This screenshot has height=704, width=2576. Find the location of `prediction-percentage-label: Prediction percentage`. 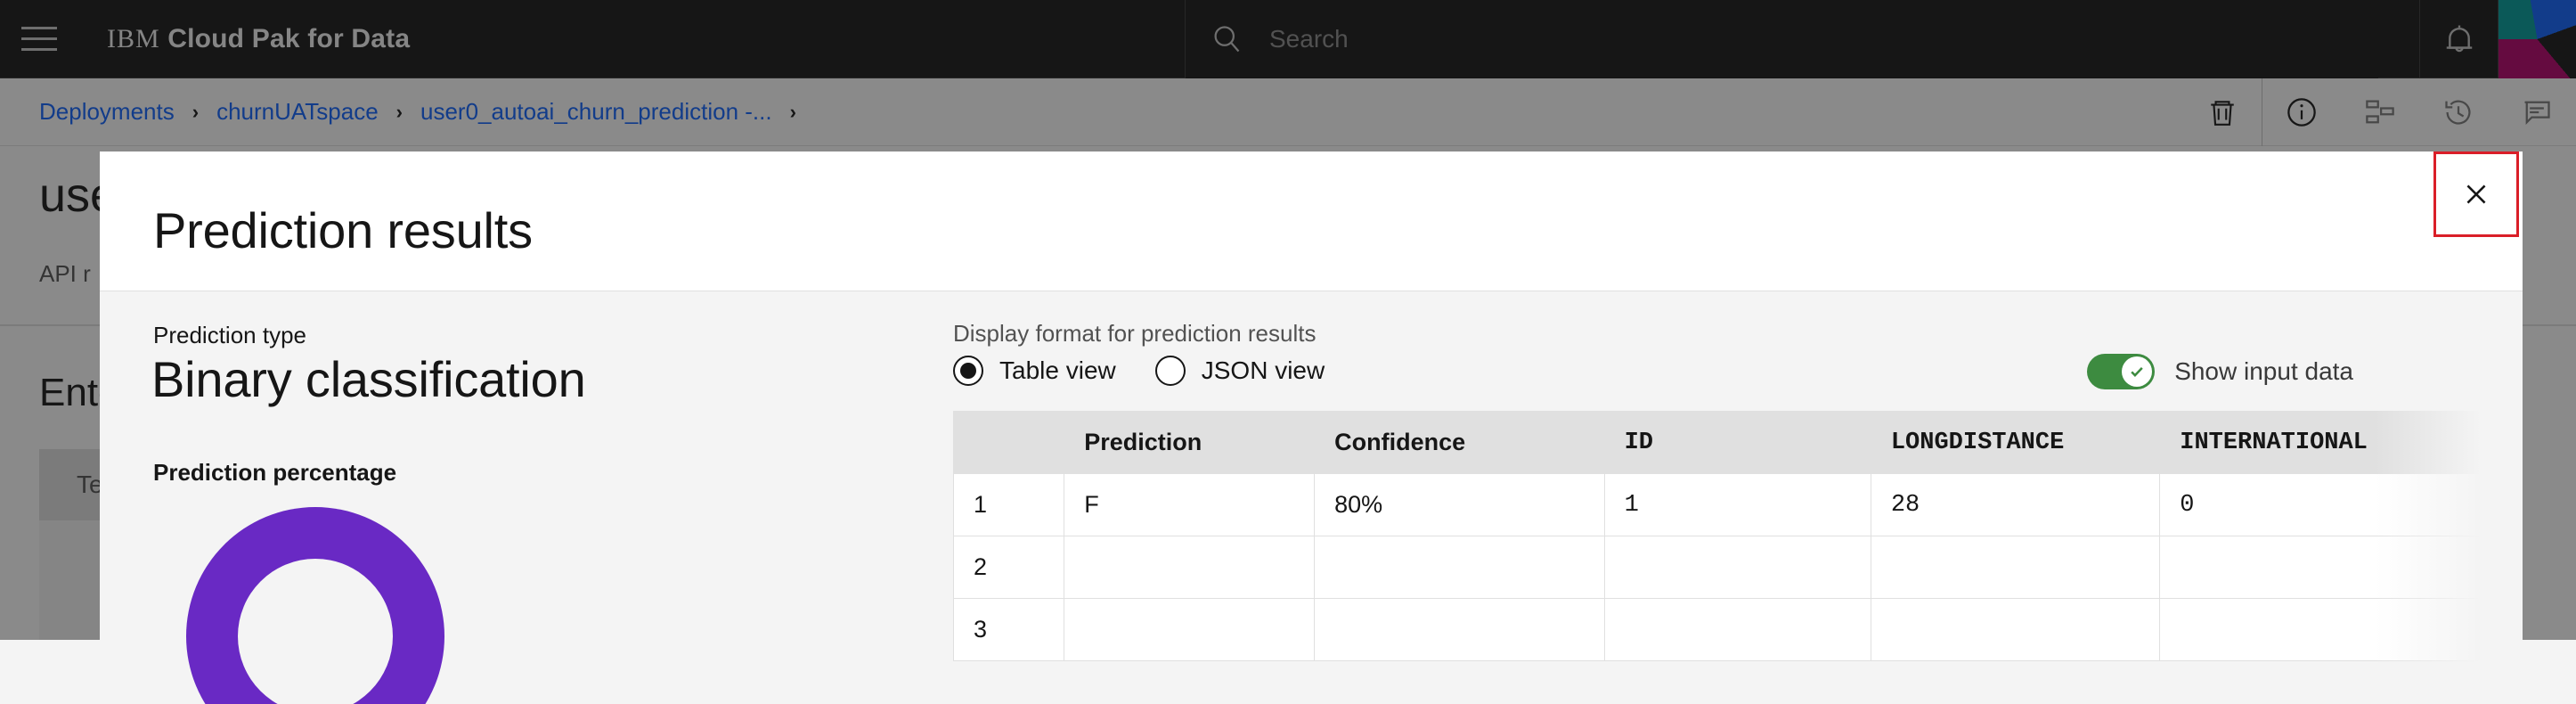

prediction-percentage-label: Prediction percentage is located at coordinates (275, 472).